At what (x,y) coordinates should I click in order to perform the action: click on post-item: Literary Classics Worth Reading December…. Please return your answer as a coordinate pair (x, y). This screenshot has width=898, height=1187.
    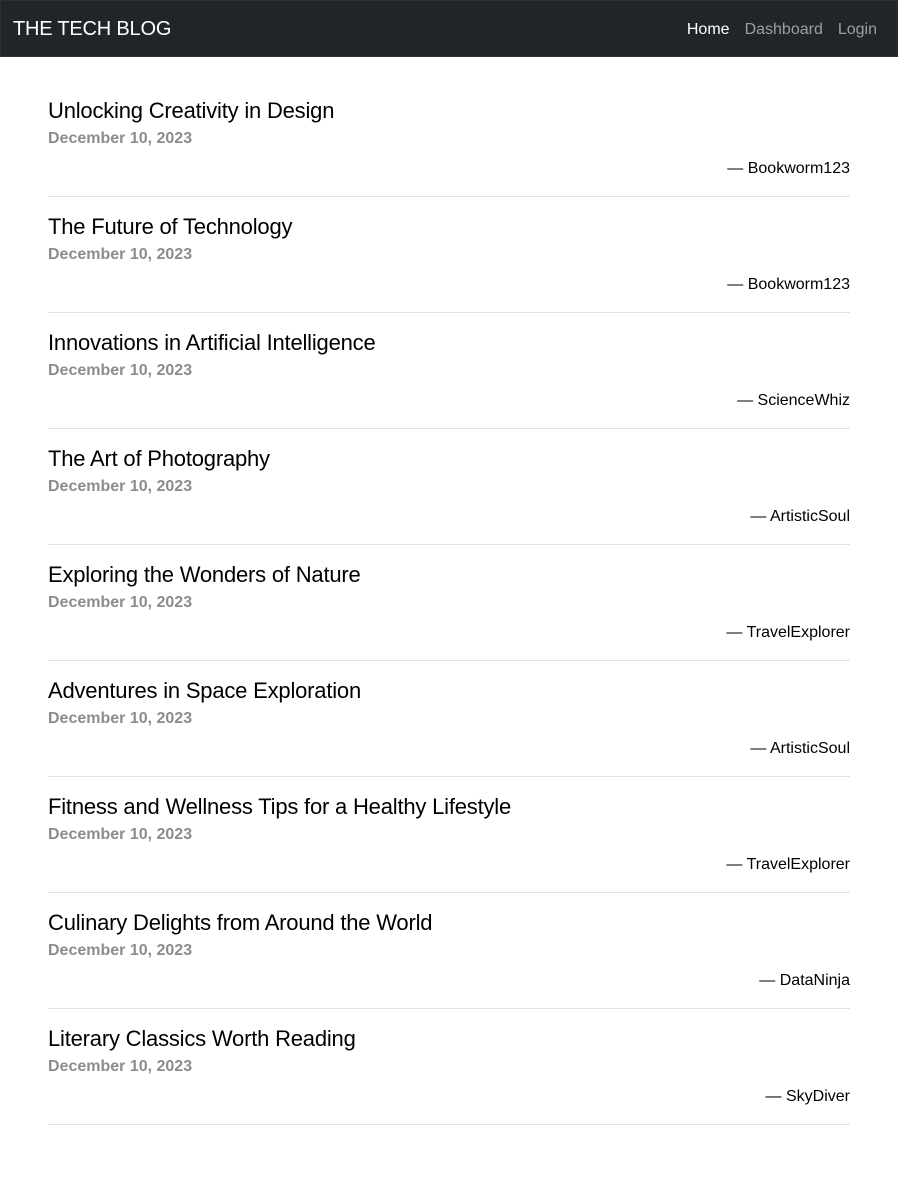
    Looking at the image, I should click on (449, 1067).